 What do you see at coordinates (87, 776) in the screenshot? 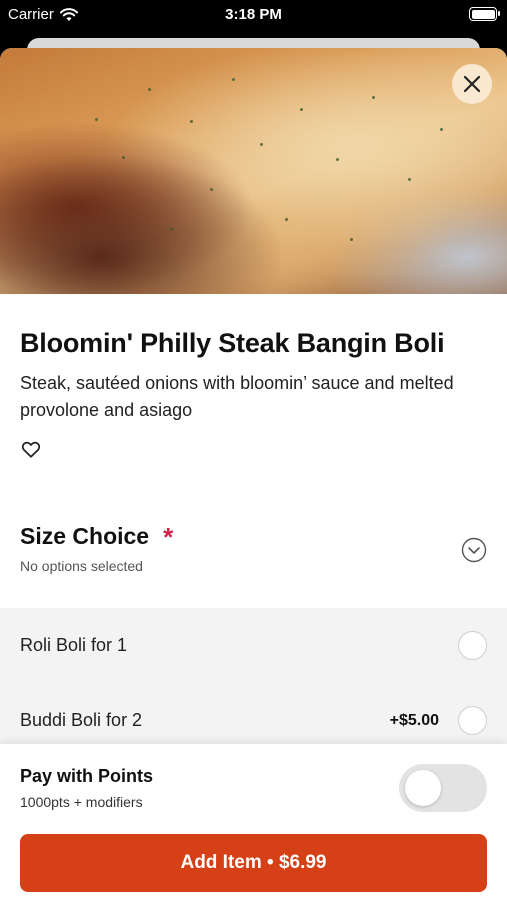
I see `pay-with-points-title: Pay with Points` at bounding box center [87, 776].